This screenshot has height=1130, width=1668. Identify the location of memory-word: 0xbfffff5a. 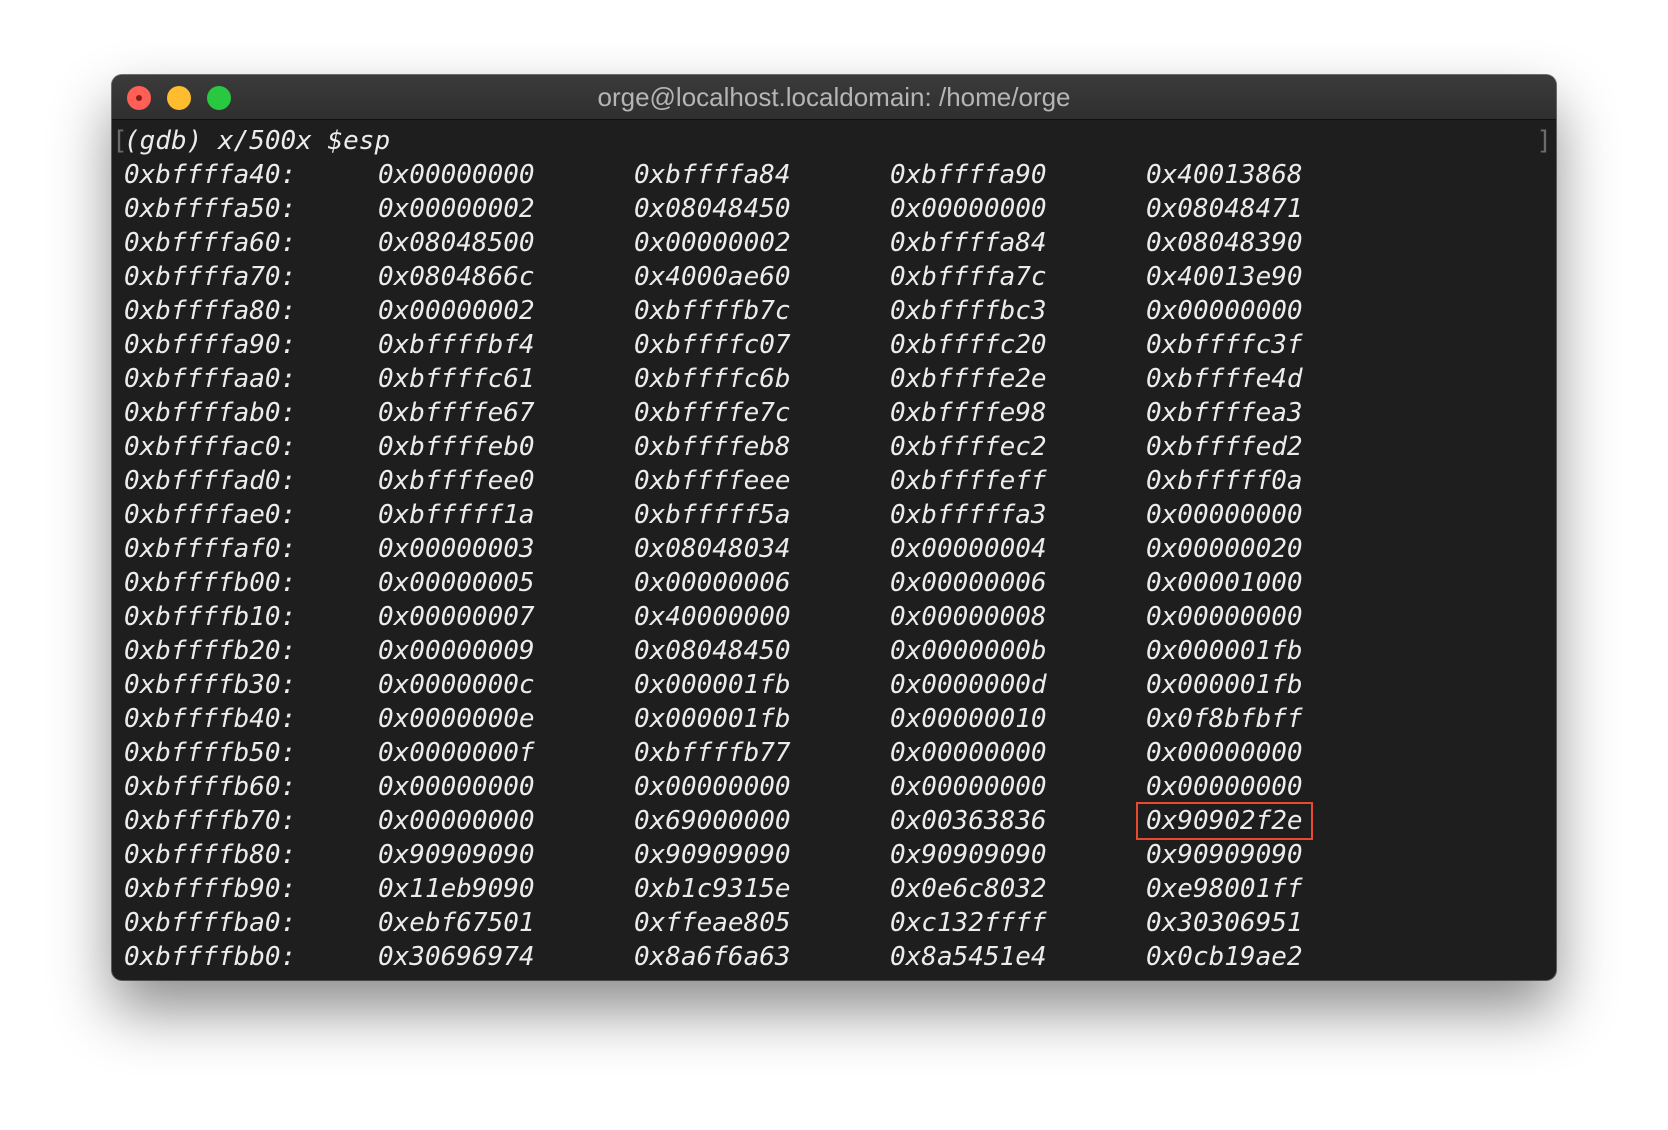
(712, 515).